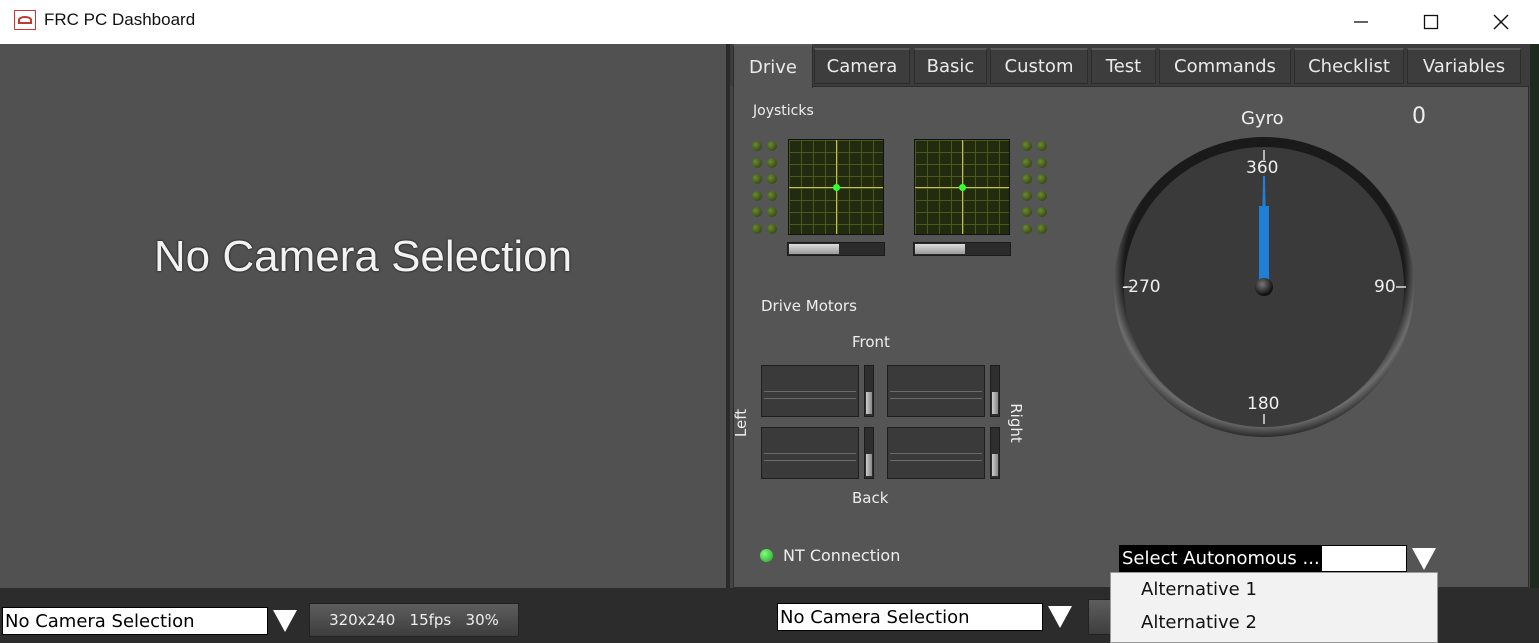 The width and height of the screenshot is (1539, 643). Describe the element at coordinates (1385, 287) in the screenshot. I see `gyro-tick-right: 90` at that location.